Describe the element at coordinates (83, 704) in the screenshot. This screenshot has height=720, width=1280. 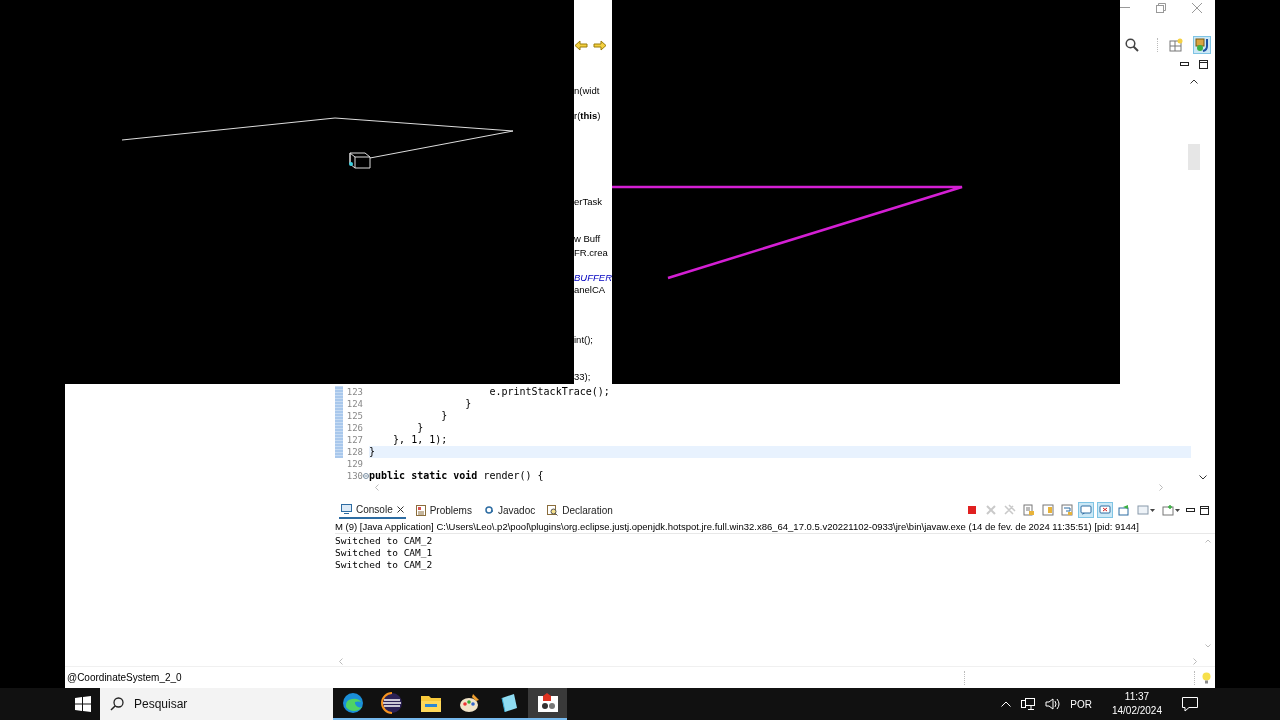
I see `windows-logo-icon` at that location.